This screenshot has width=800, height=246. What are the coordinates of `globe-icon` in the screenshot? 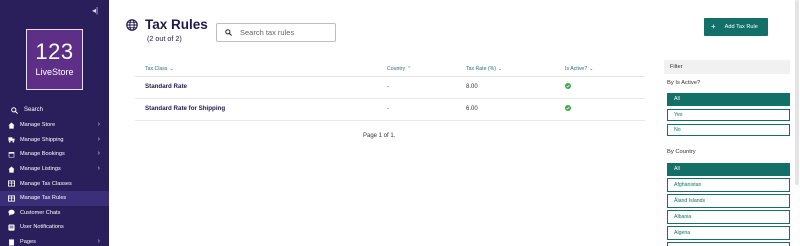 It's located at (132, 25).